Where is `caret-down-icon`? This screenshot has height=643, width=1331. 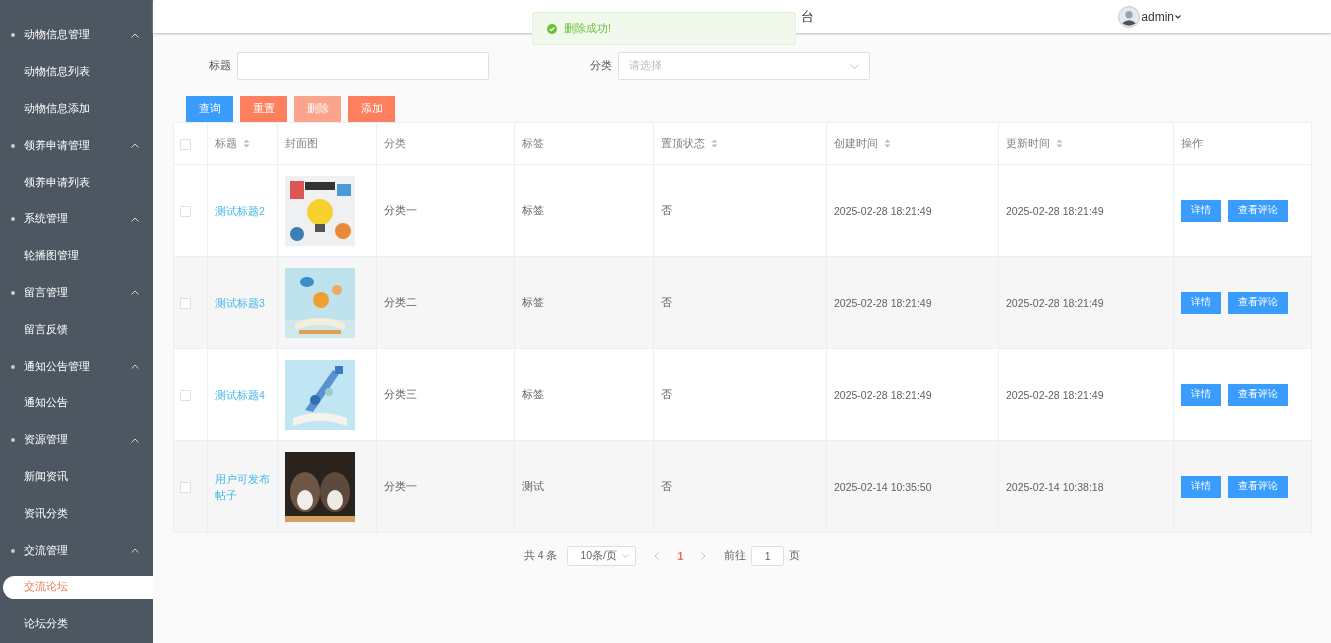 caret-down-icon is located at coordinates (1178, 16).